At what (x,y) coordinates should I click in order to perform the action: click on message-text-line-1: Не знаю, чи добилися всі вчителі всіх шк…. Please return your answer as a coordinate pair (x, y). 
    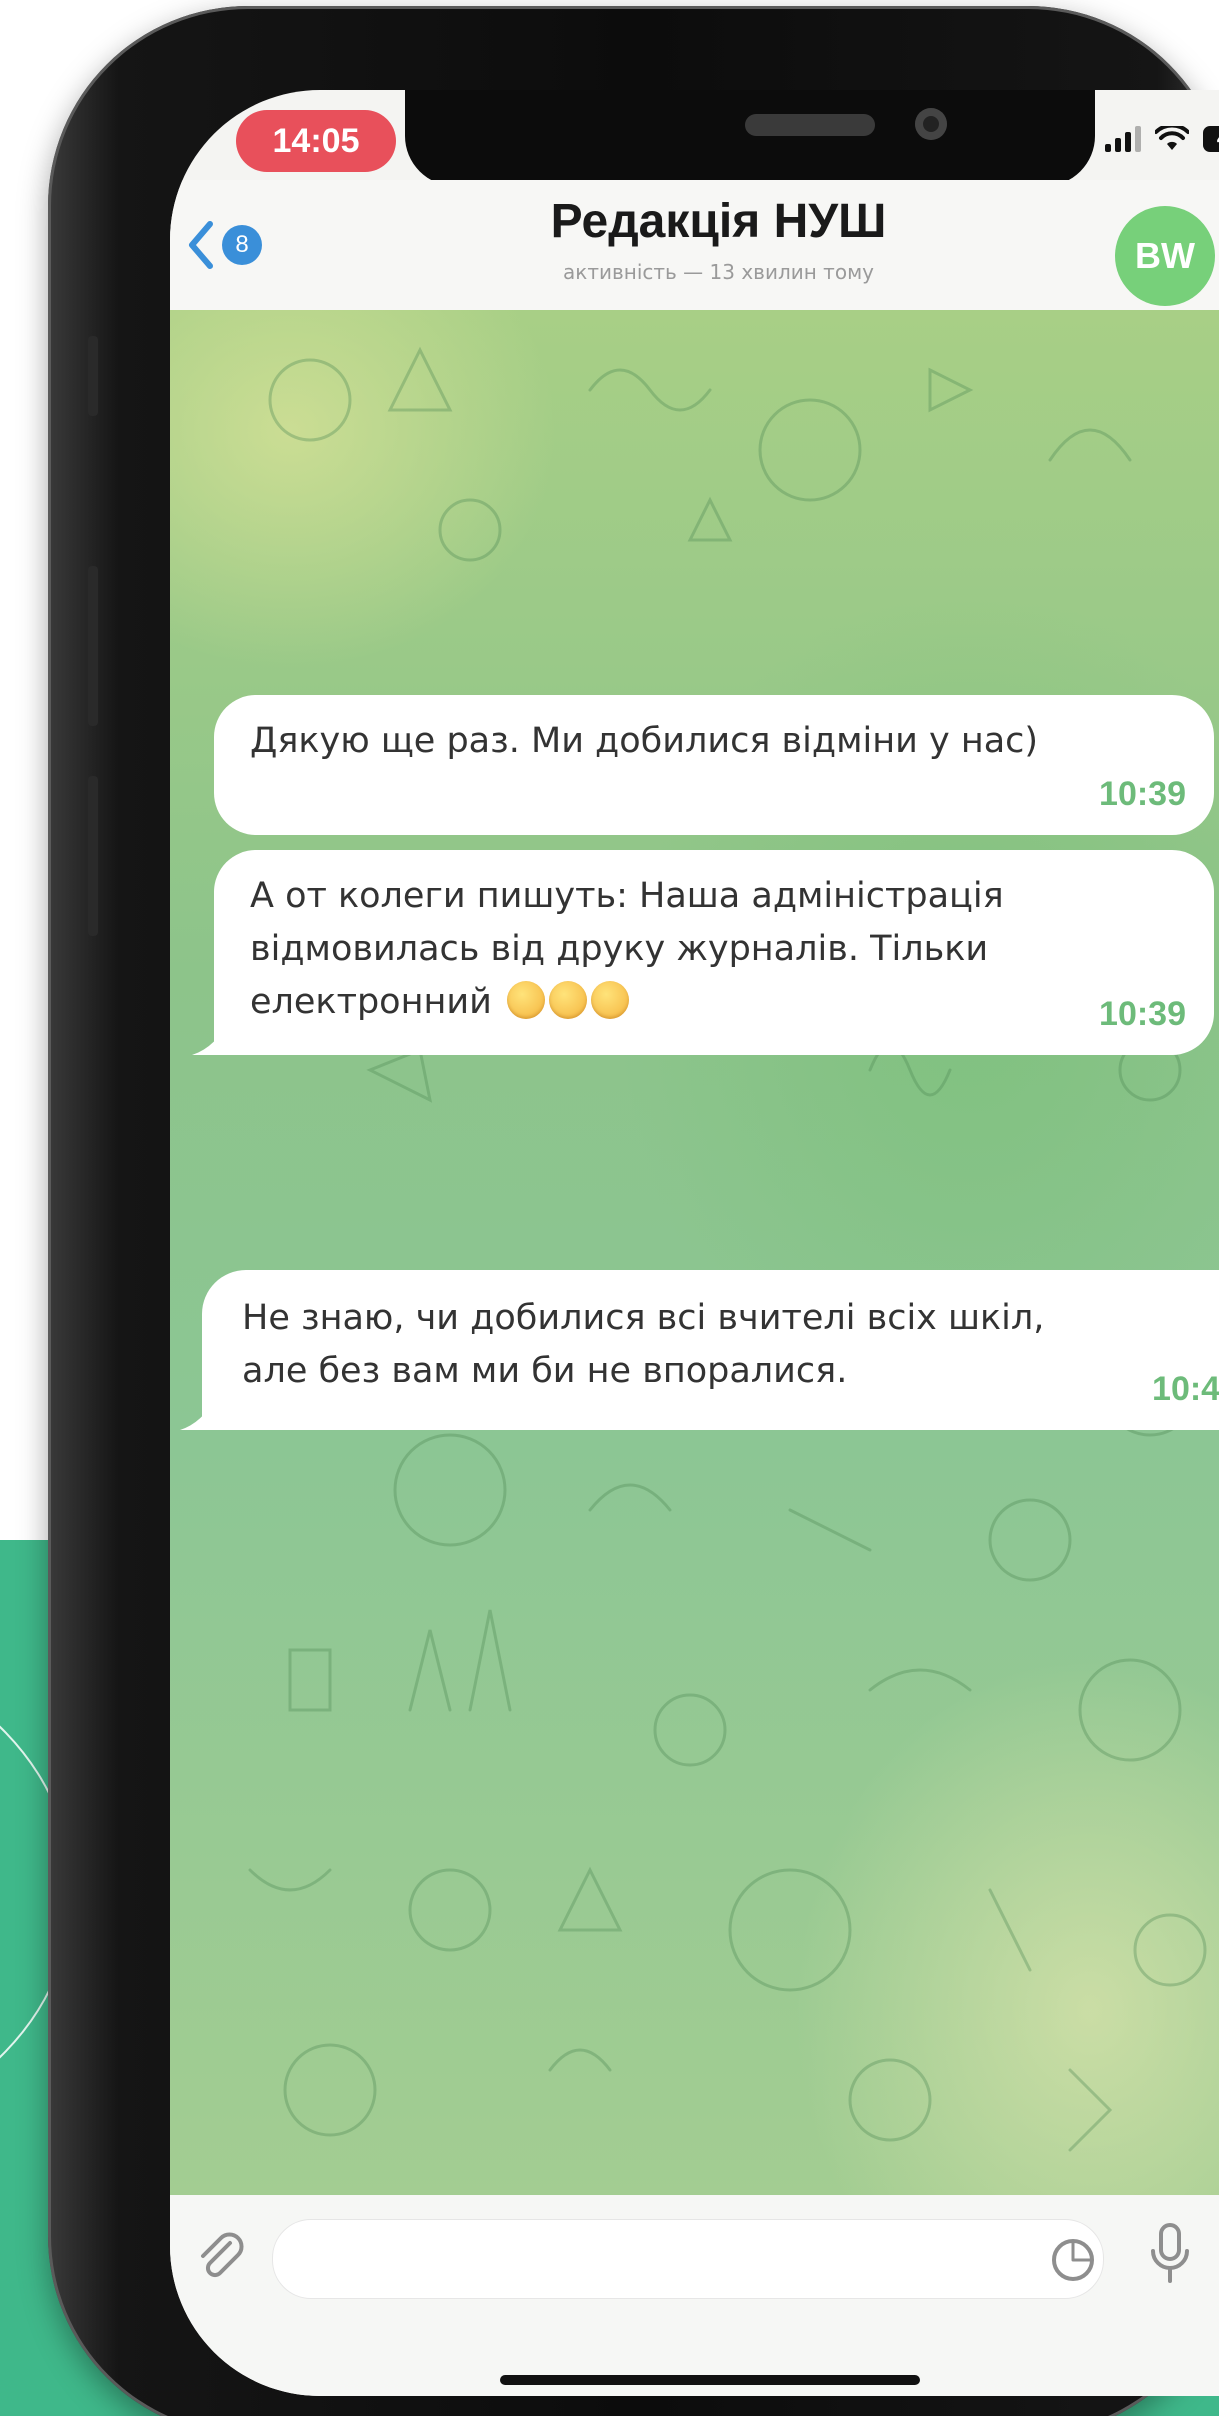
    Looking at the image, I should click on (643, 1318).